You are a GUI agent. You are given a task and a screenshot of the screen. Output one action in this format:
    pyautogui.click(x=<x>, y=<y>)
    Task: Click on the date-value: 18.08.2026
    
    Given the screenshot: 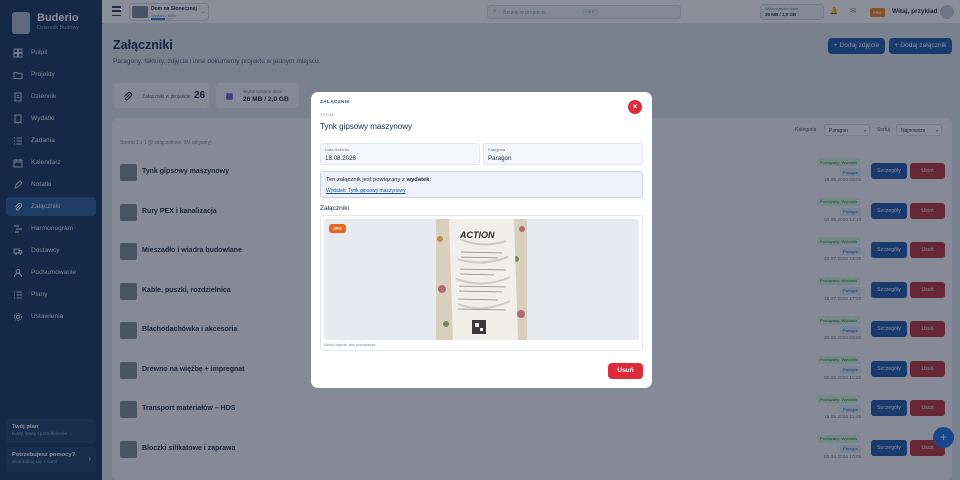 What is the action you would take?
    pyautogui.click(x=340, y=158)
    